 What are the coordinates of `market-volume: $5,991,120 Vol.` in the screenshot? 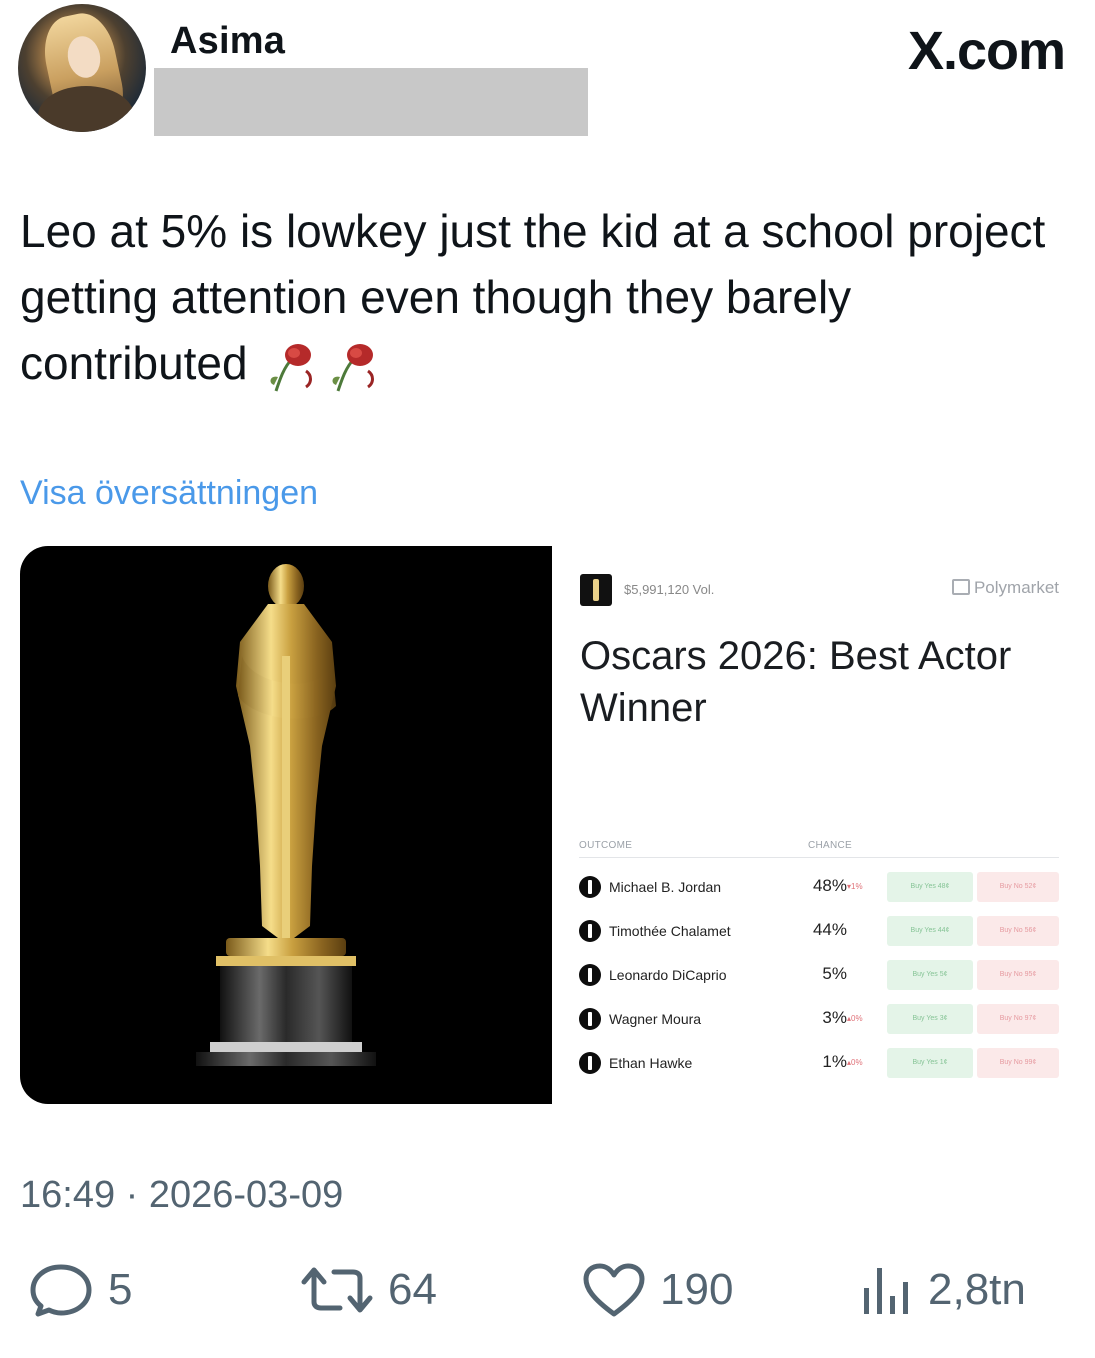 It's located at (669, 589).